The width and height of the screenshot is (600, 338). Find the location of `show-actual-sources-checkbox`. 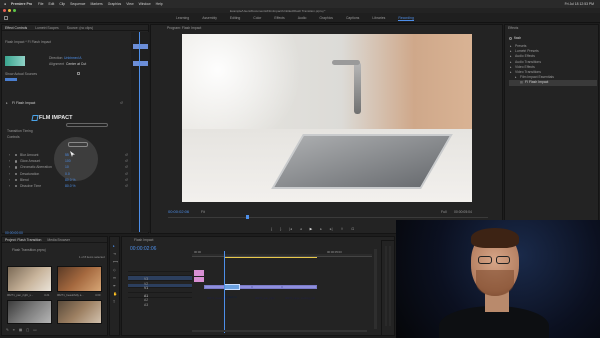

show-actual-sources-checkbox is located at coordinates (78, 73).